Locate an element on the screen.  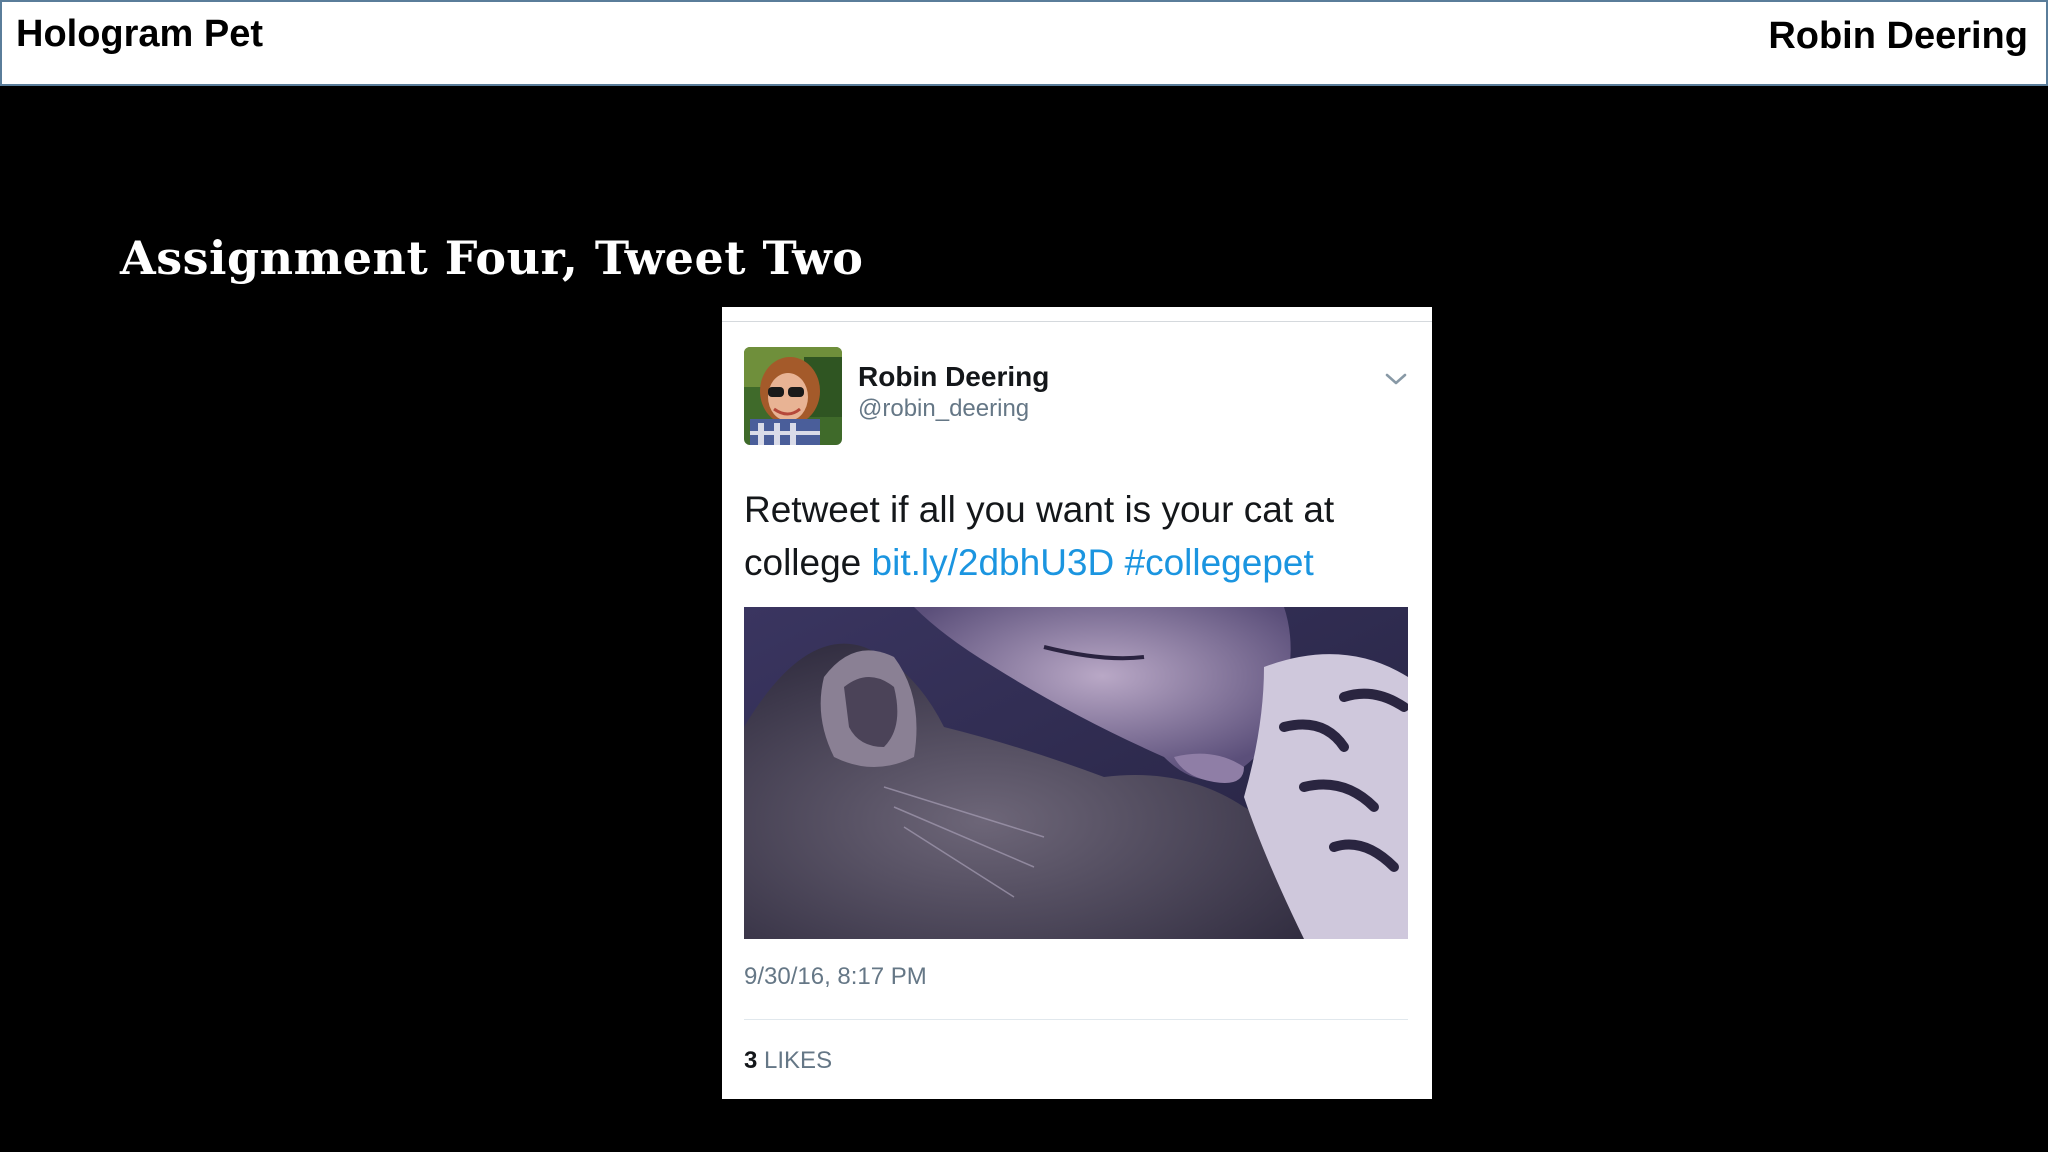
tweet-timestamp: 9/30/16, 8:17 PM is located at coordinates (835, 977).